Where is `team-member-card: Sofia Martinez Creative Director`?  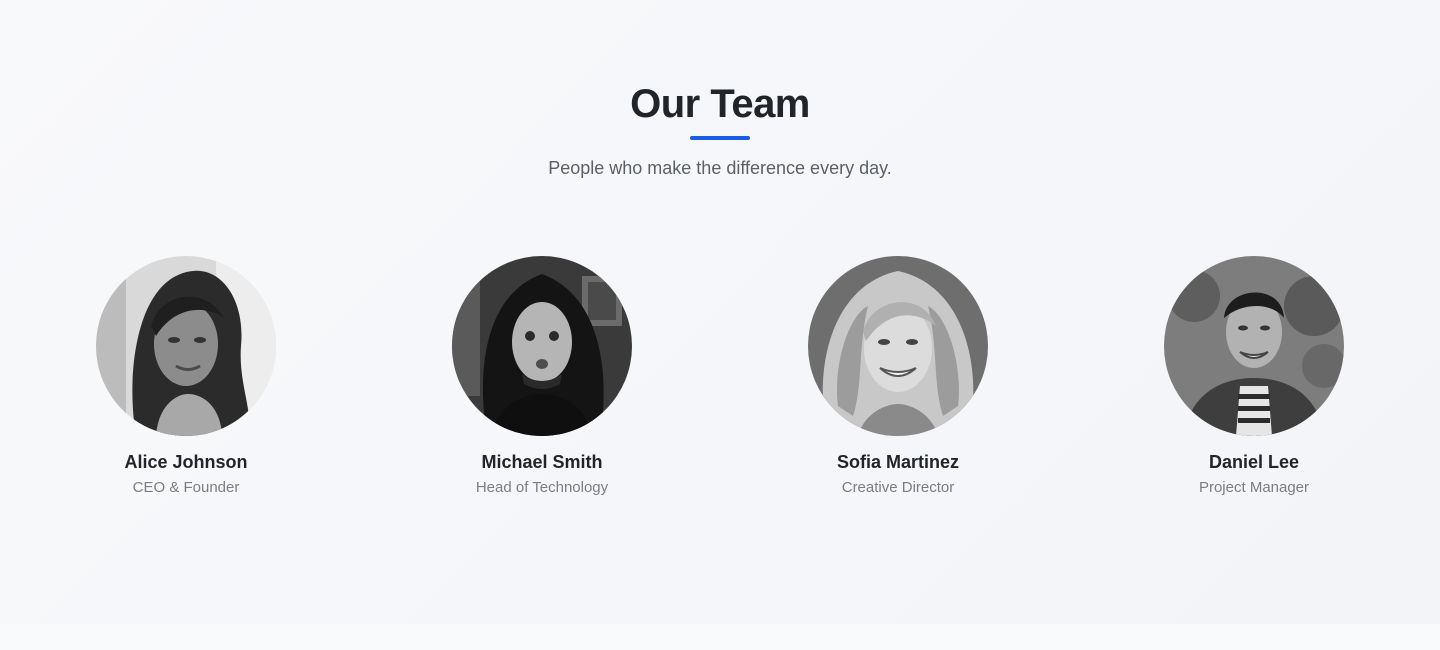 team-member-card: Sofia Martinez Creative Director is located at coordinates (898, 377).